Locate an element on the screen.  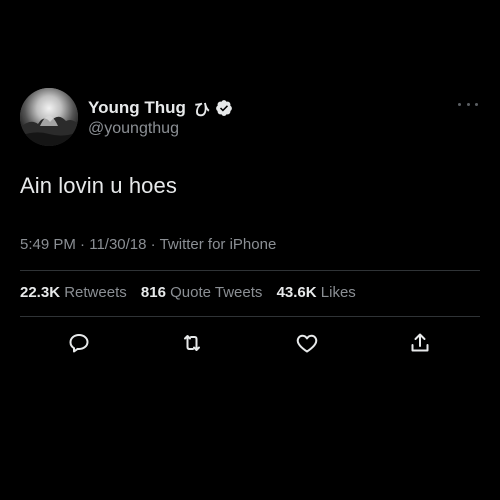
author-name-row: Young Thug ひ is located at coordinates (160, 108).